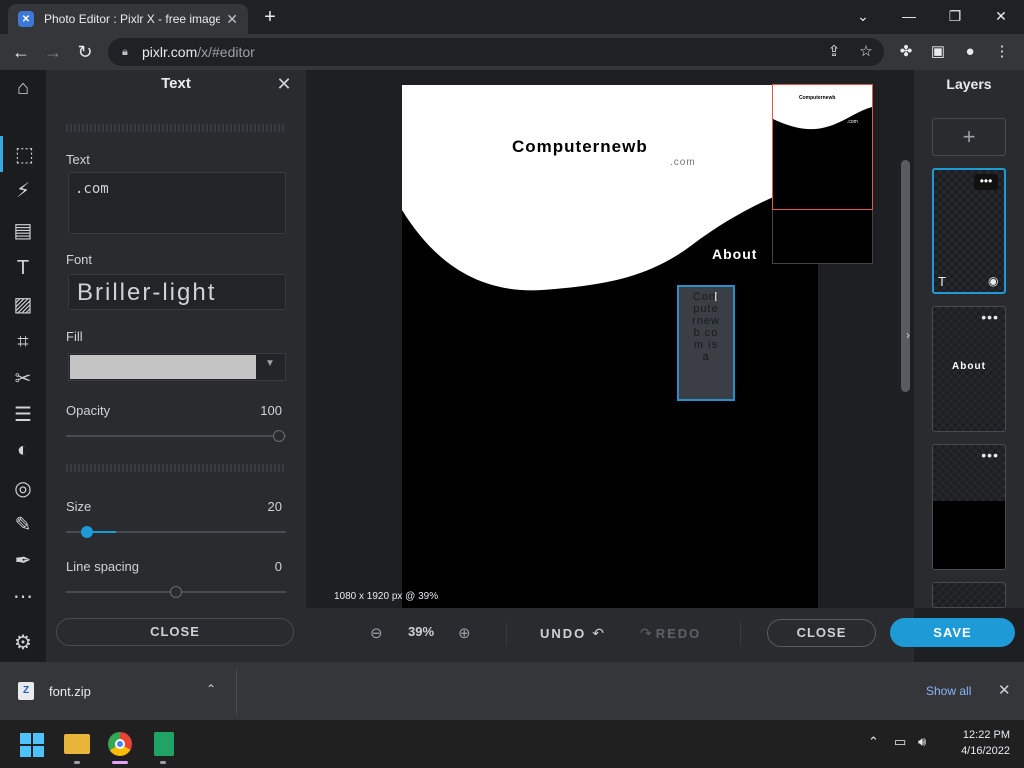 Image resolution: width=1024 pixels, height=768 pixels. I want to click on reload-icon: ↻, so click(85, 52).